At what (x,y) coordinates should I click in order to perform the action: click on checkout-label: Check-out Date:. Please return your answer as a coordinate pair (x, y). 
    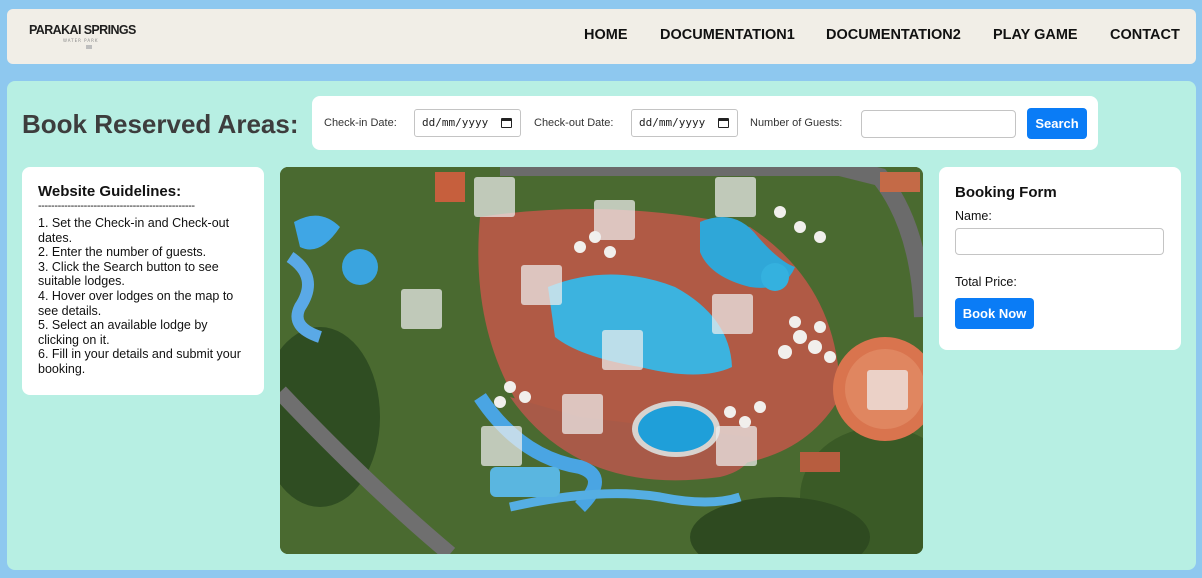
    Looking at the image, I should click on (574, 123).